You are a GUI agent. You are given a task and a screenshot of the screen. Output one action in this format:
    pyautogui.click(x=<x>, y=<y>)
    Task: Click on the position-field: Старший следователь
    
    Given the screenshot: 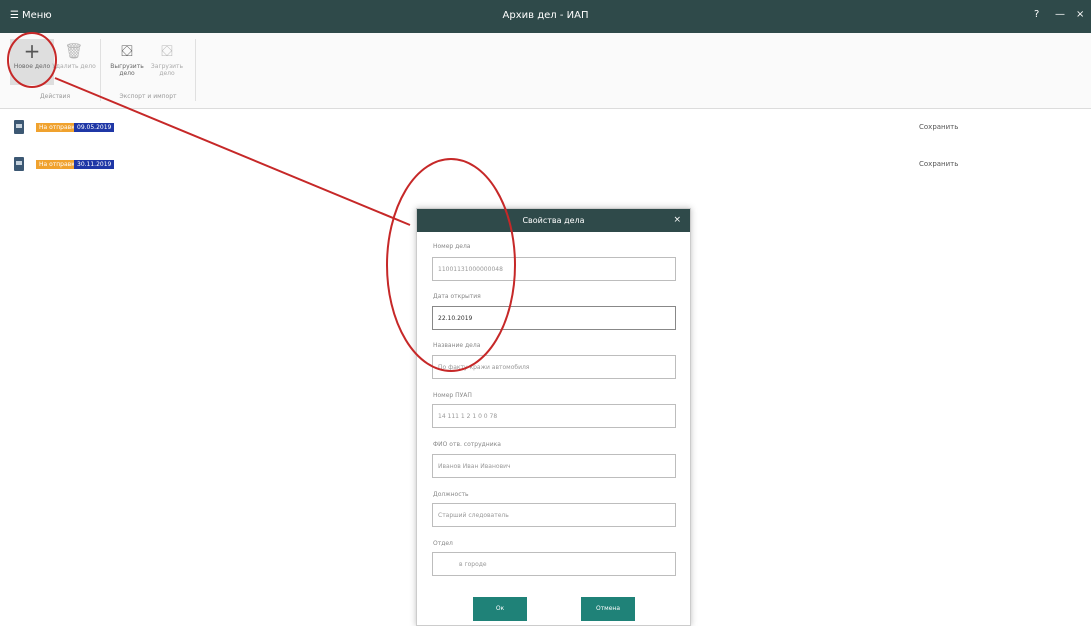 What is the action you would take?
    pyautogui.click(x=554, y=515)
    